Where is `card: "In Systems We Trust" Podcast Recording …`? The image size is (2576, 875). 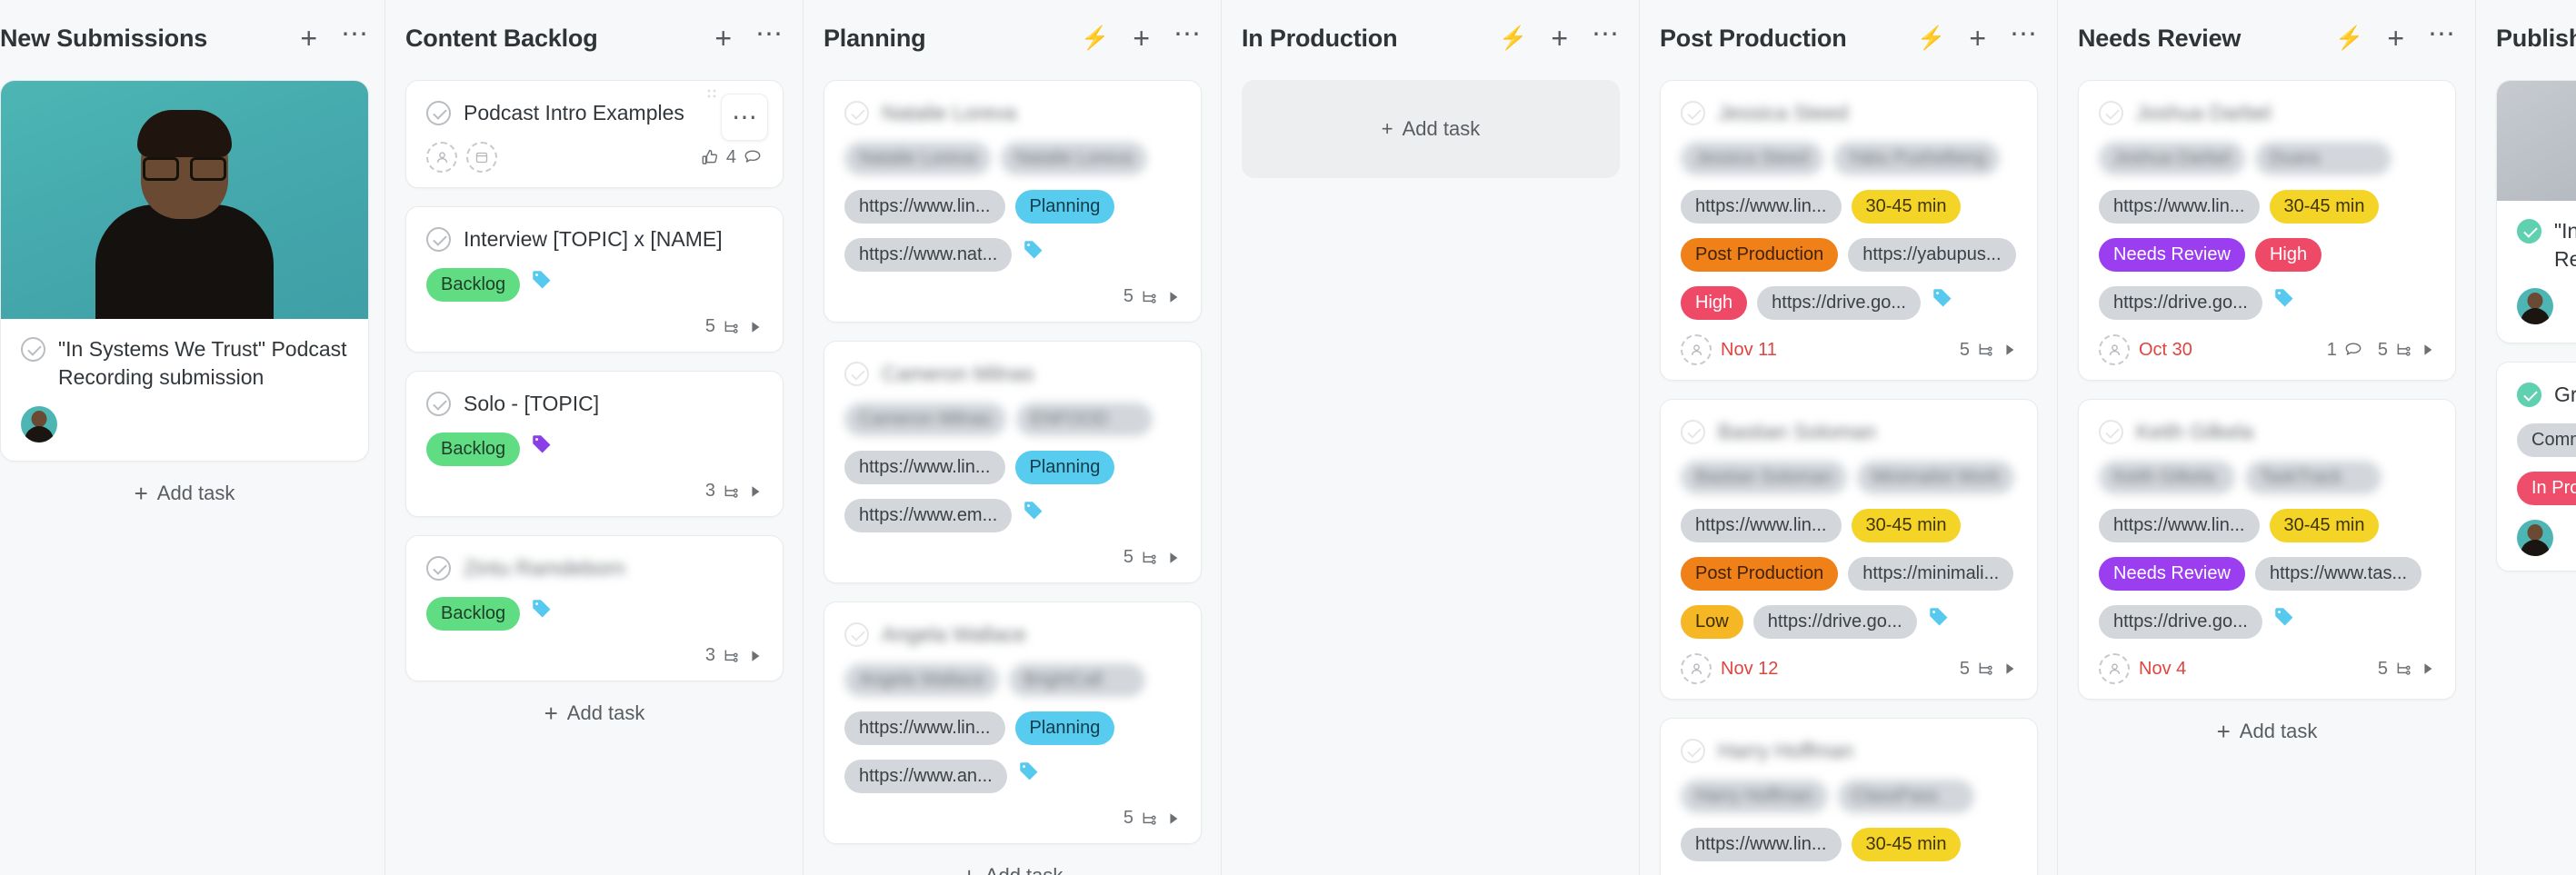
card: "In Systems We Trust" Podcast Recording … is located at coordinates (2536, 212).